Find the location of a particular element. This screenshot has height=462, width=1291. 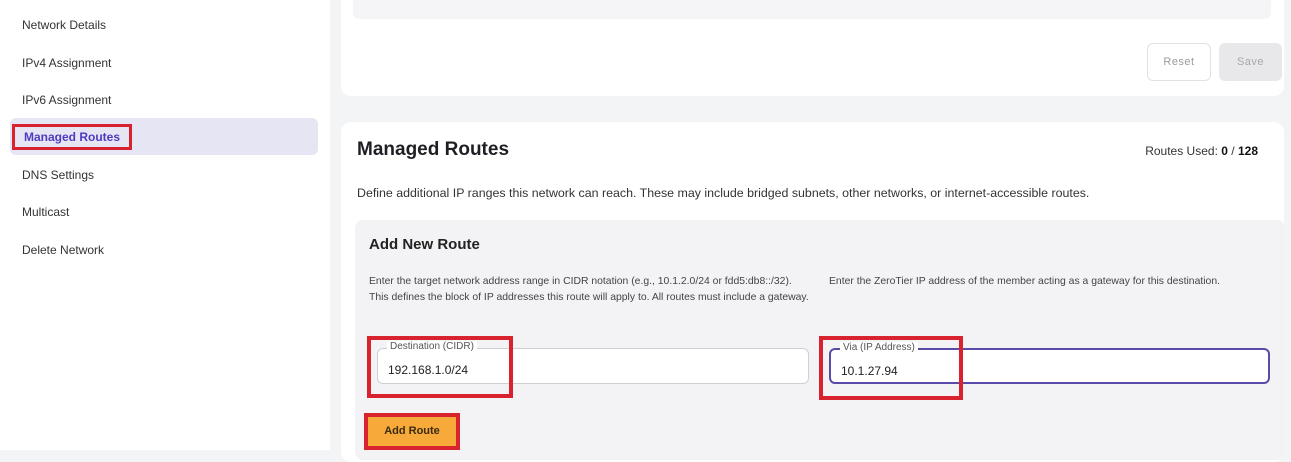

reset-button: Reset is located at coordinates (1179, 62).